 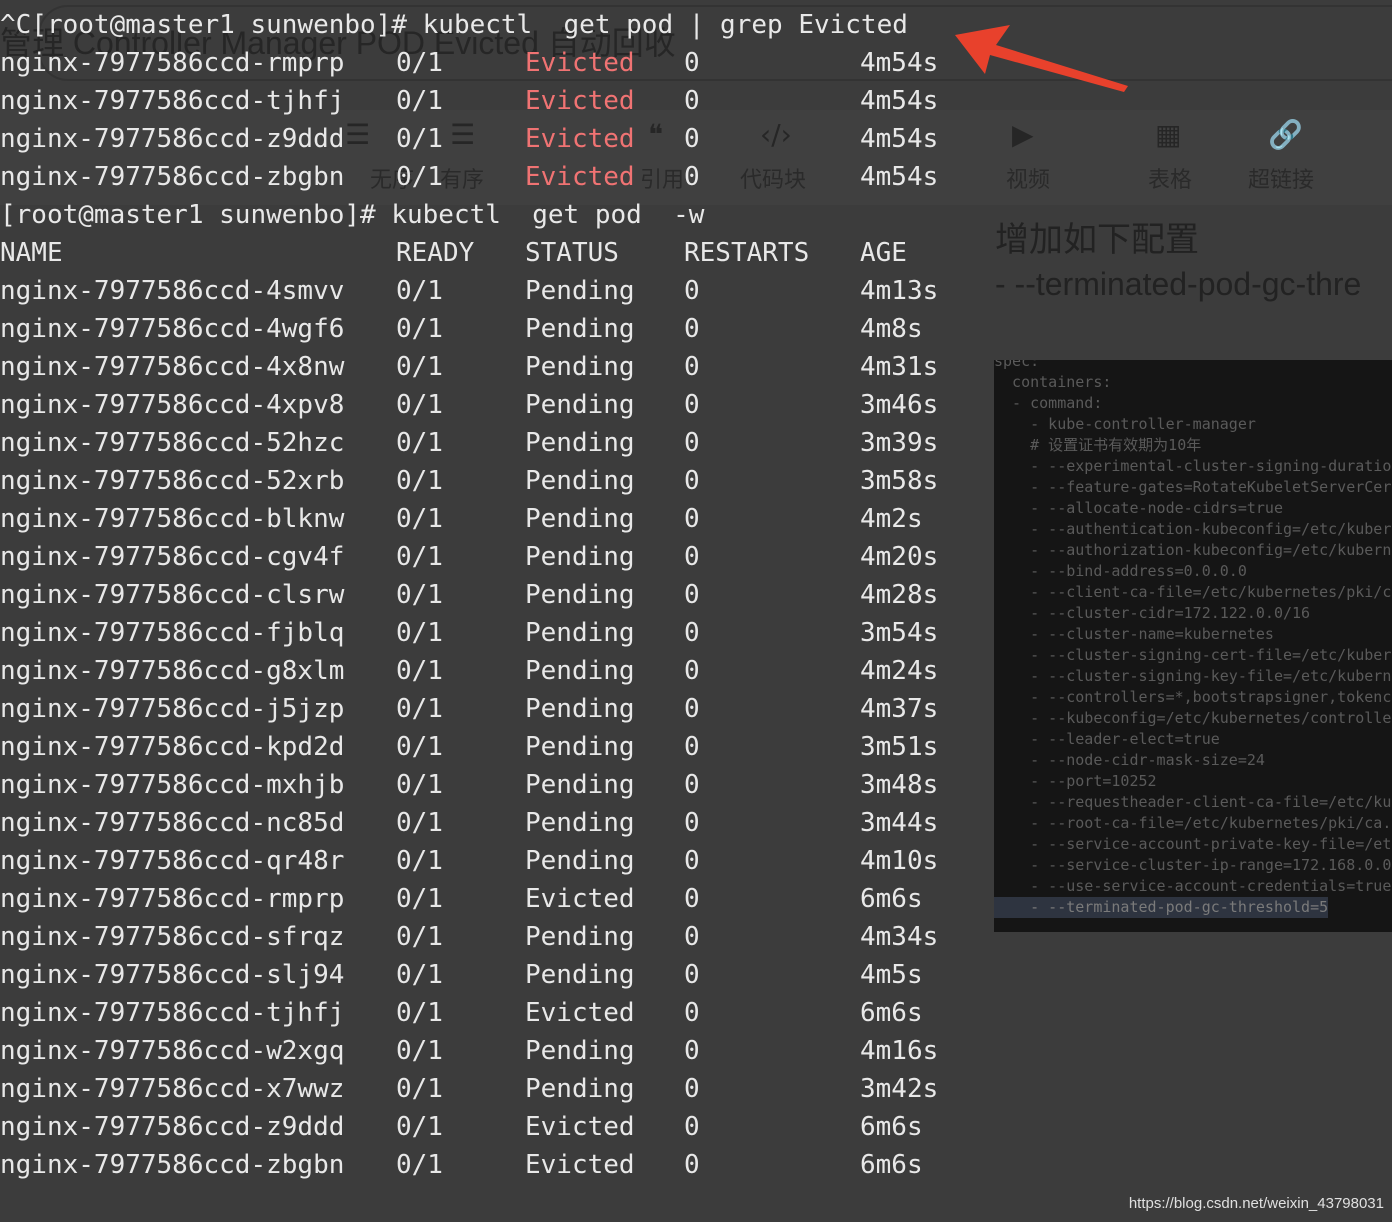 What do you see at coordinates (1256, 1203) in the screenshot?
I see `watermark: https://blog.csdn.net/weixin_43798031` at bounding box center [1256, 1203].